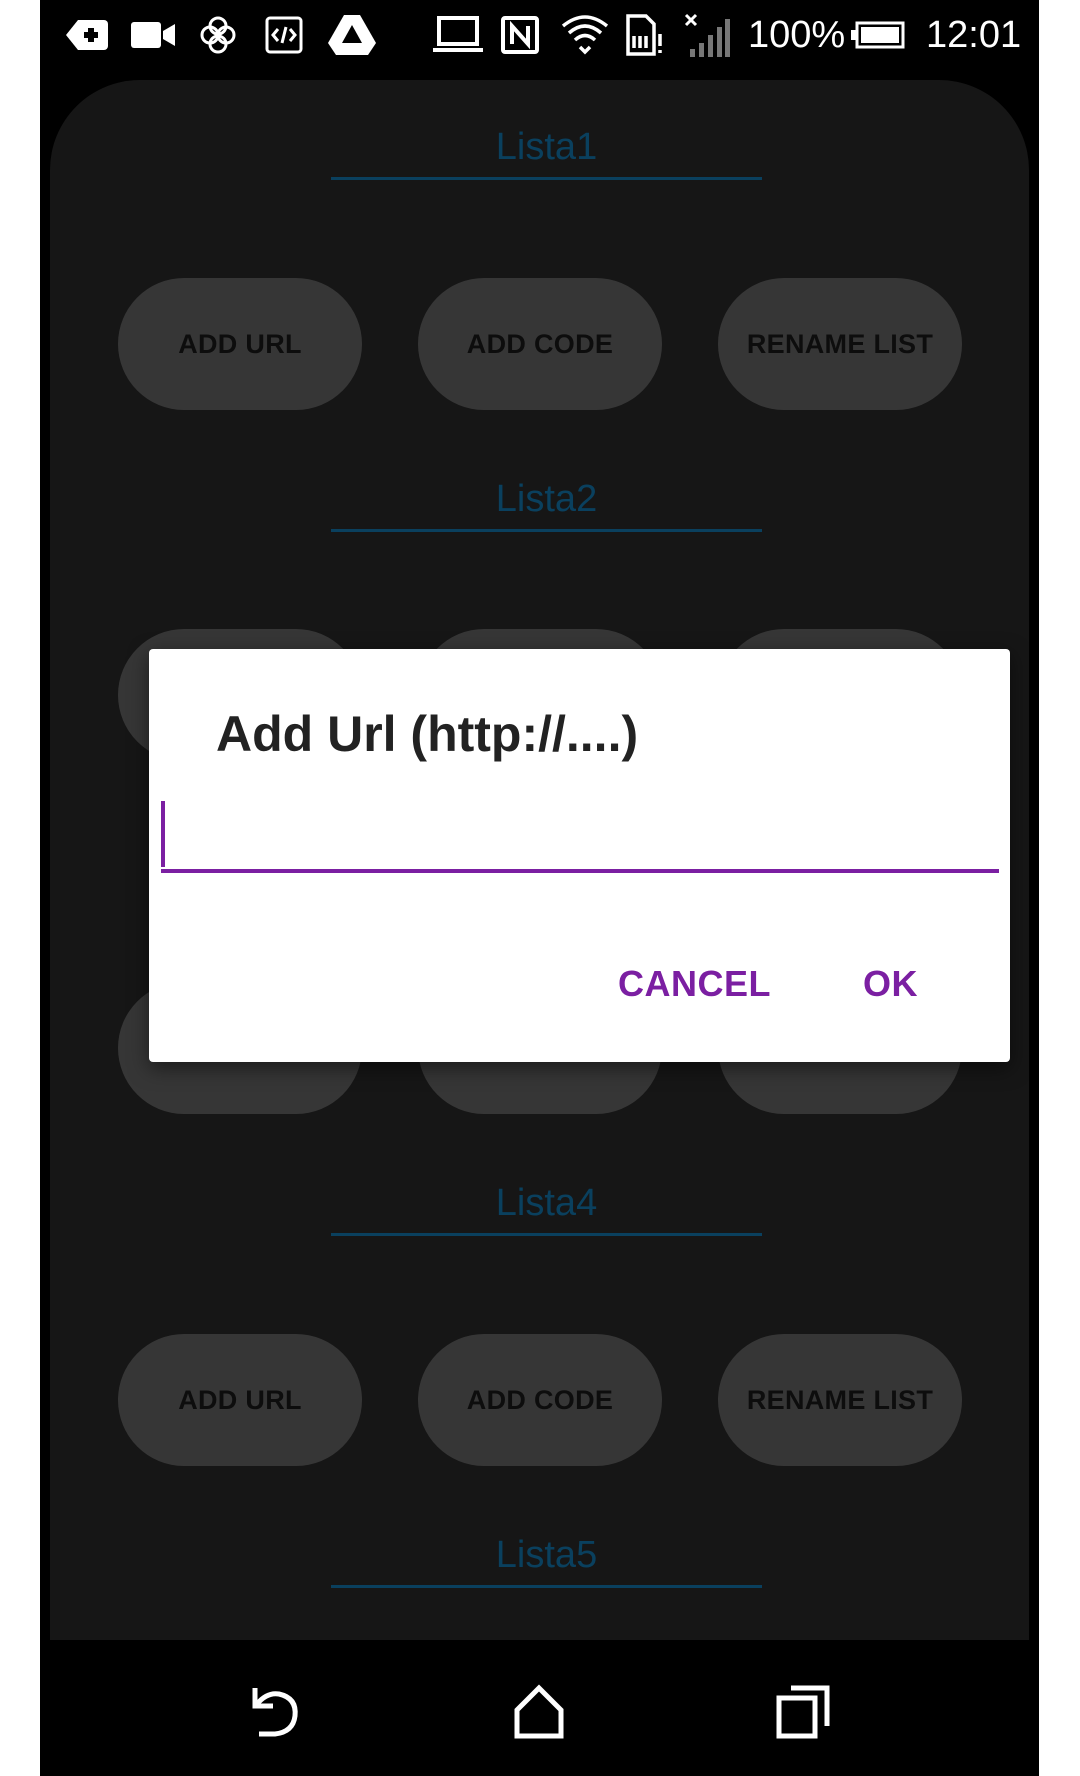  Describe the element at coordinates (539, 1712) in the screenshot. I see `home-icon` at that location.